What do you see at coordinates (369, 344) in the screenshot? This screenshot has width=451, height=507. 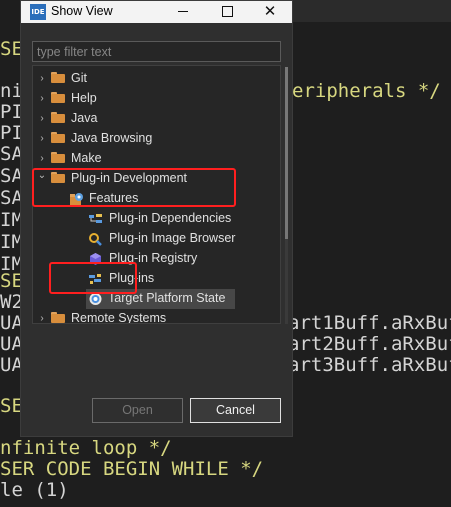 I see `code-line-right: art2Buff.aRxBuf` at bounding box center [369, 344].